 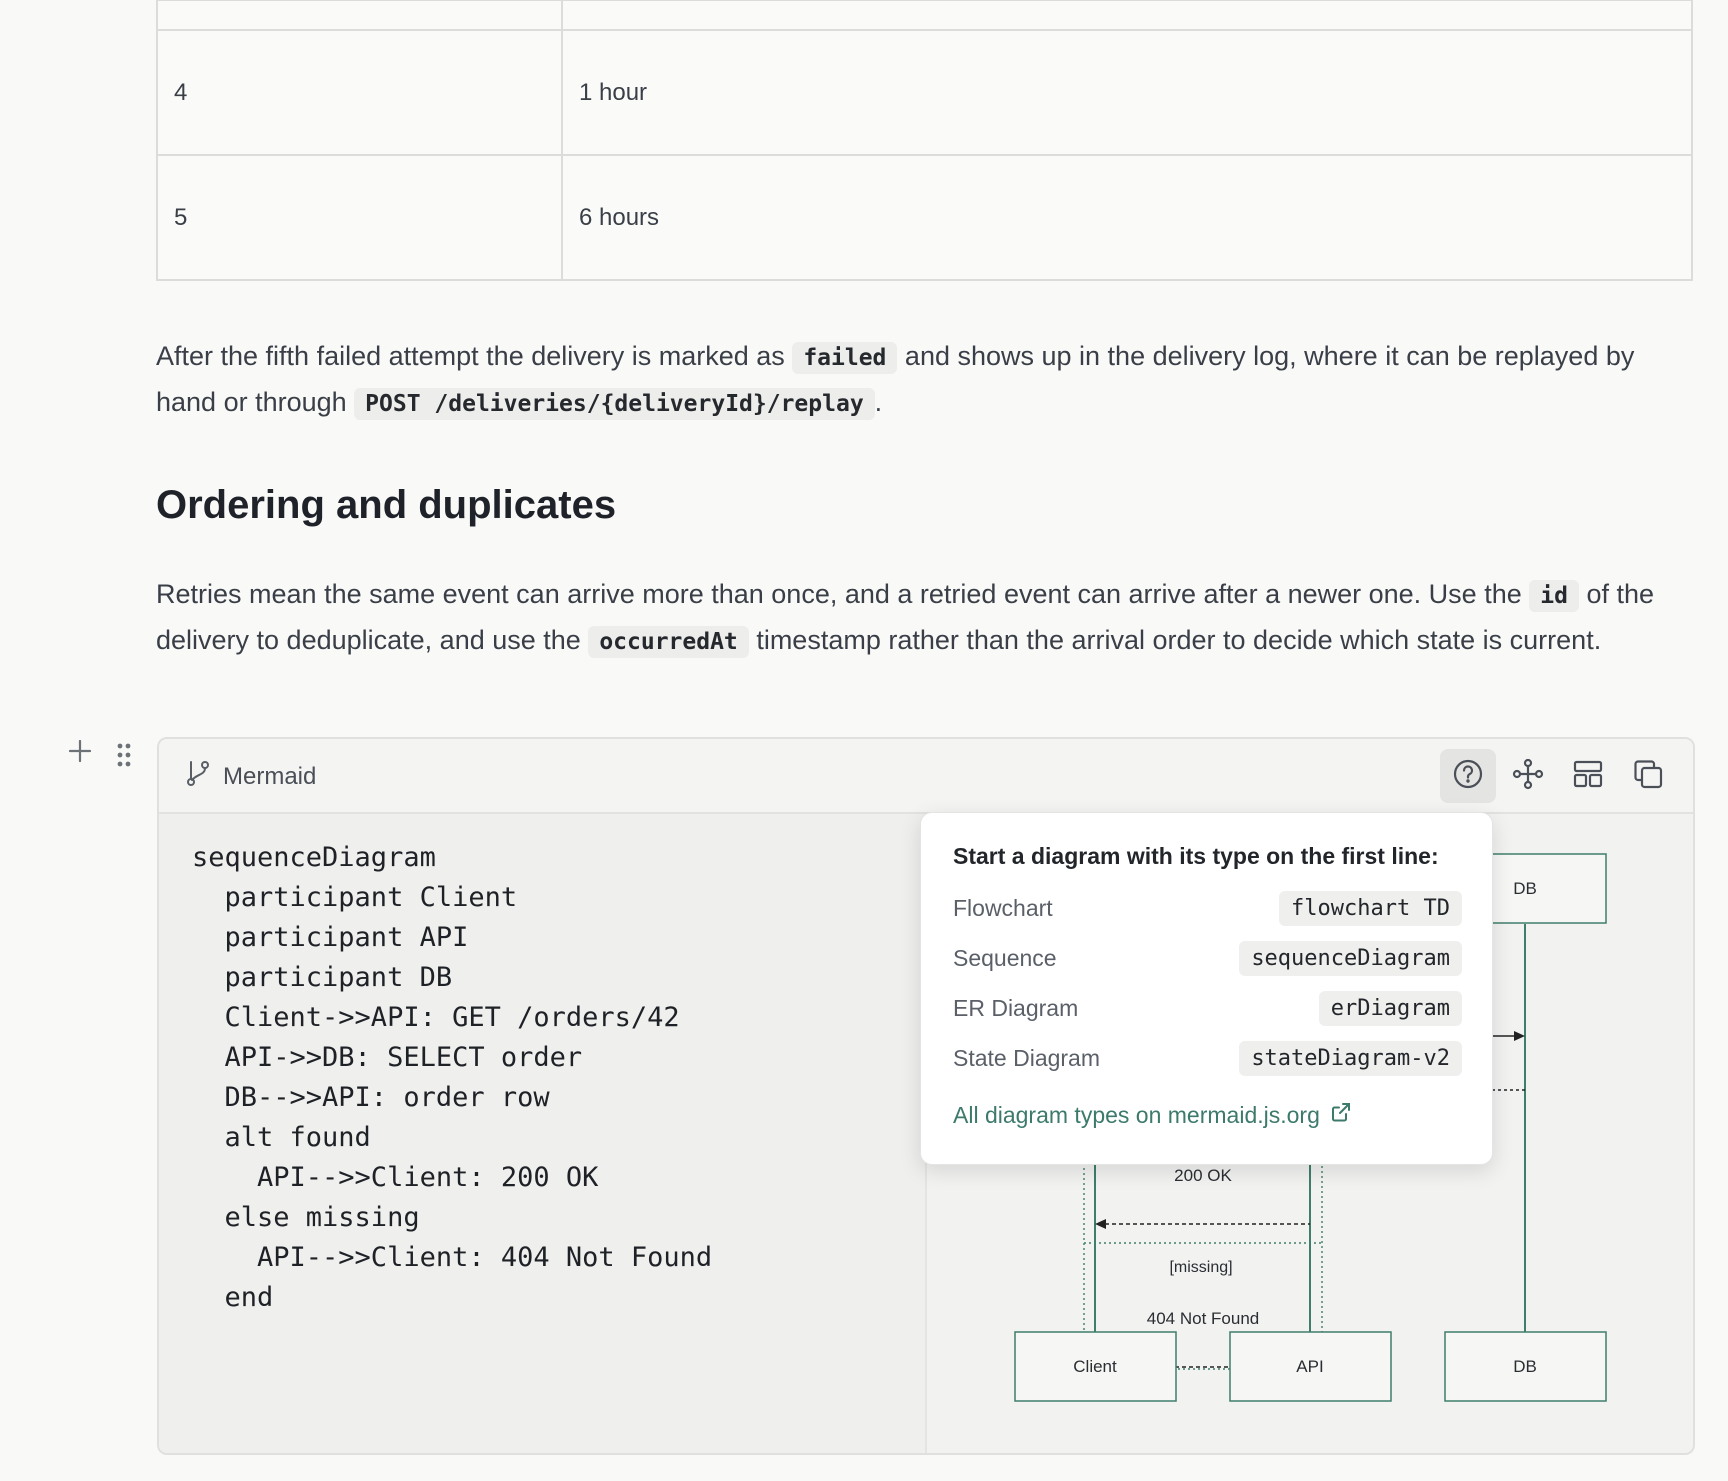 I want to click on diagram-type-row: State Diagram stateDiagram-v2, so click(x=1207, y=1058).